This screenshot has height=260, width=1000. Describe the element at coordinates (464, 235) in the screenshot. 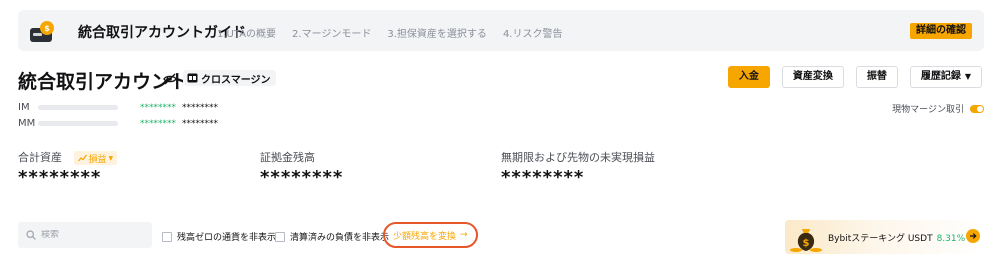

I see `arrow-right-icon: →` at that location.